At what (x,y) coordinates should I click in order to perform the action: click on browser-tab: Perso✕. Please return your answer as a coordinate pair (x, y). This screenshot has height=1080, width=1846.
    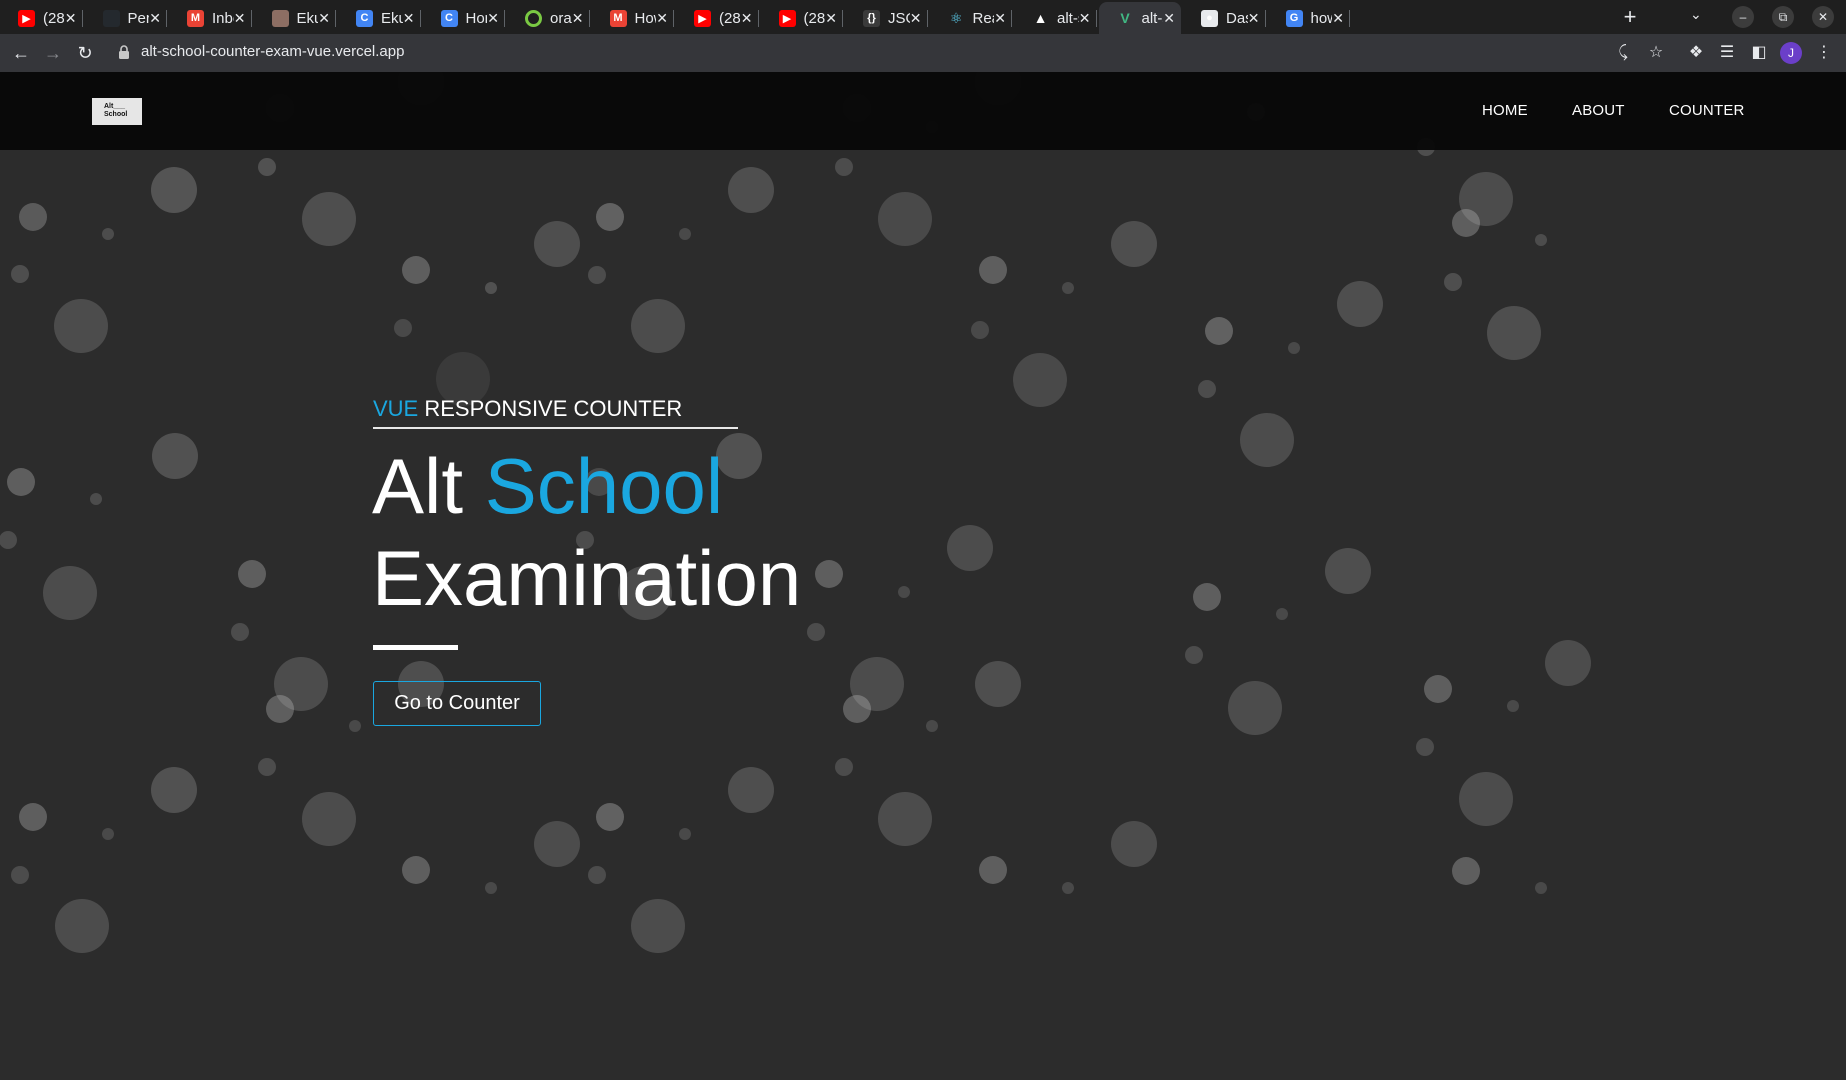
    Looking at the image, I should click on (126, 18).